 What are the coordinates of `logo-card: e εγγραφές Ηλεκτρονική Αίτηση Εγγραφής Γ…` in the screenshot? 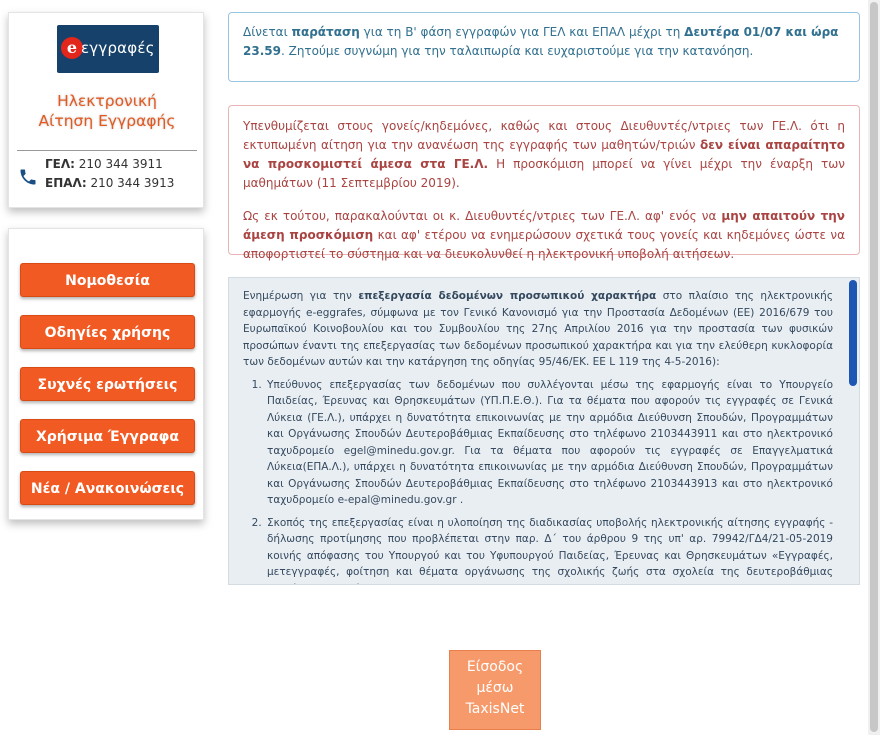 It's located at (106, 110).